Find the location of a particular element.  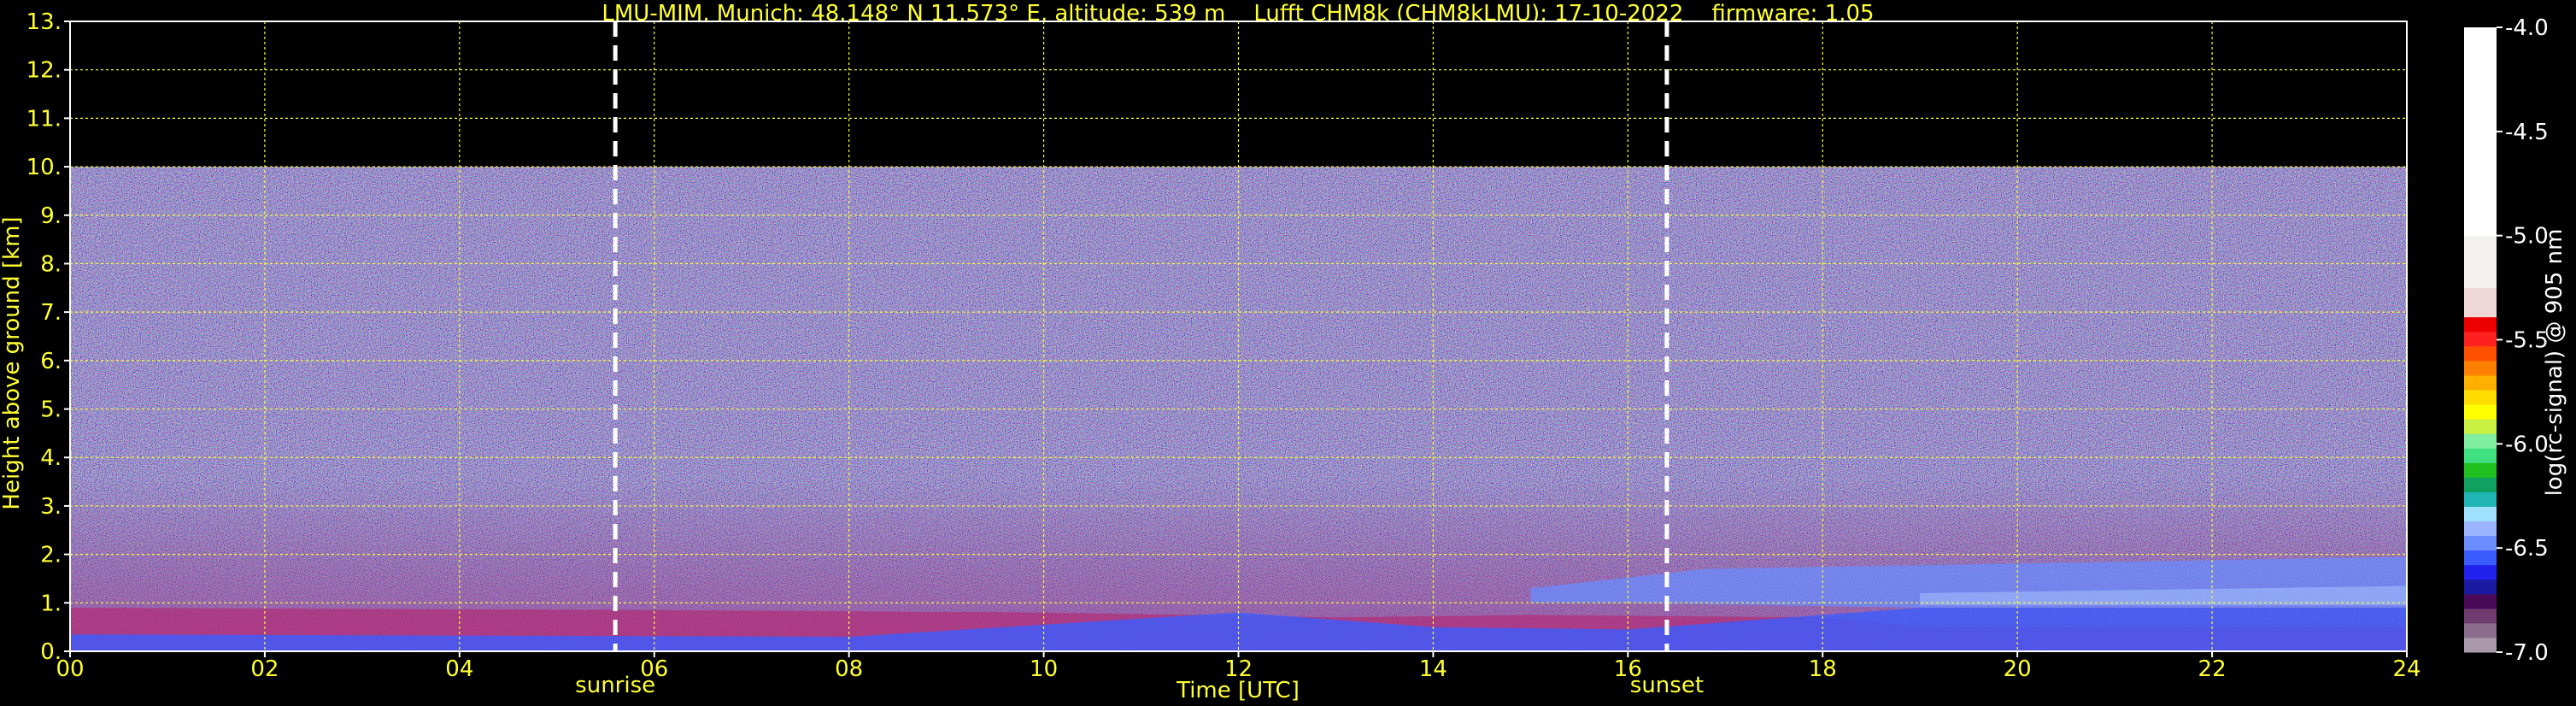

y-tick-label: 10. is located at coordinates (44, 167).